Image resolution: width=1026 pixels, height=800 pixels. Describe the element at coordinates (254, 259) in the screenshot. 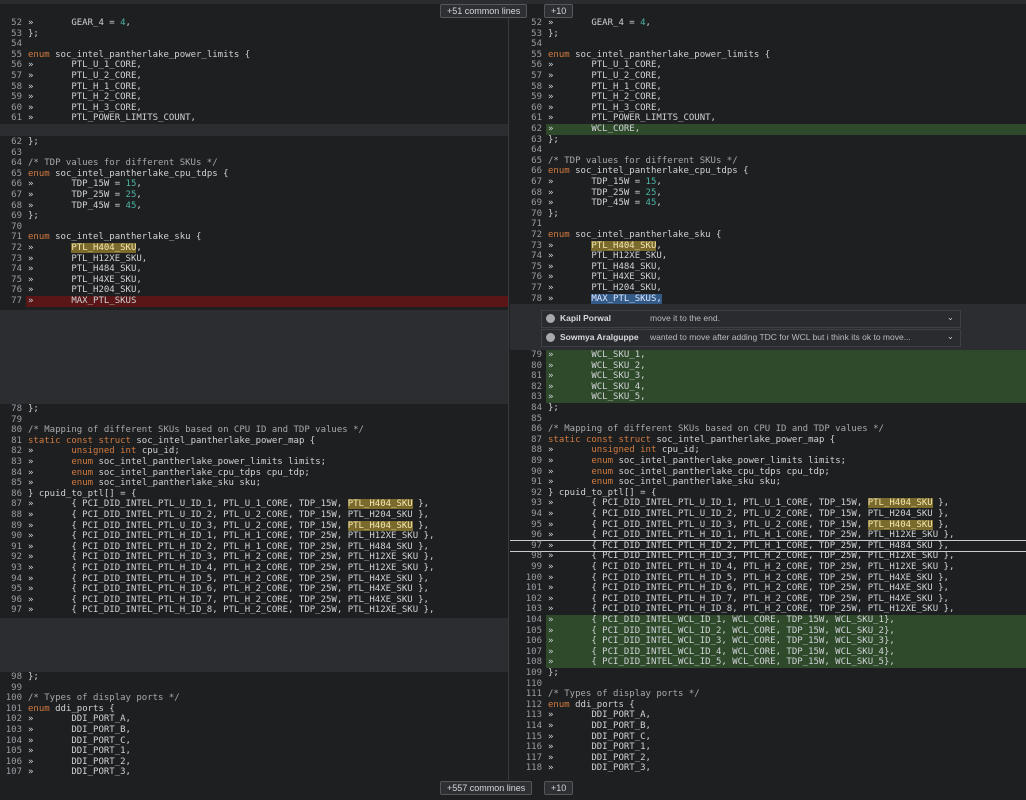

I see `code-line: 73 » PTL_H12XE_SKU,` at that location.